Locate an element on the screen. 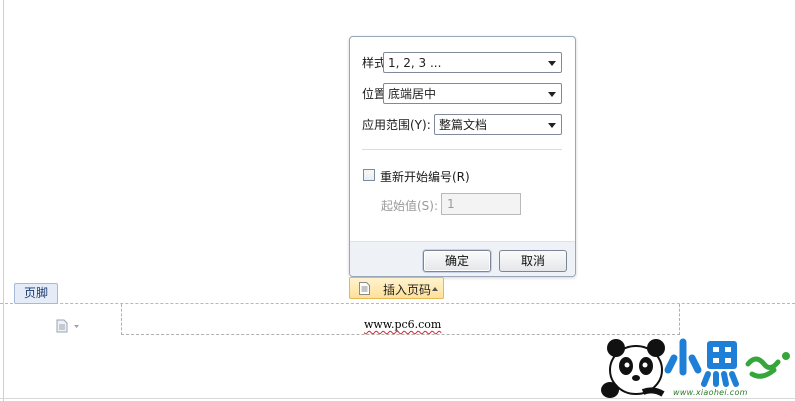 This screenshot has height=401, width=795. dialog-divider is located at coordinates (462, 149).